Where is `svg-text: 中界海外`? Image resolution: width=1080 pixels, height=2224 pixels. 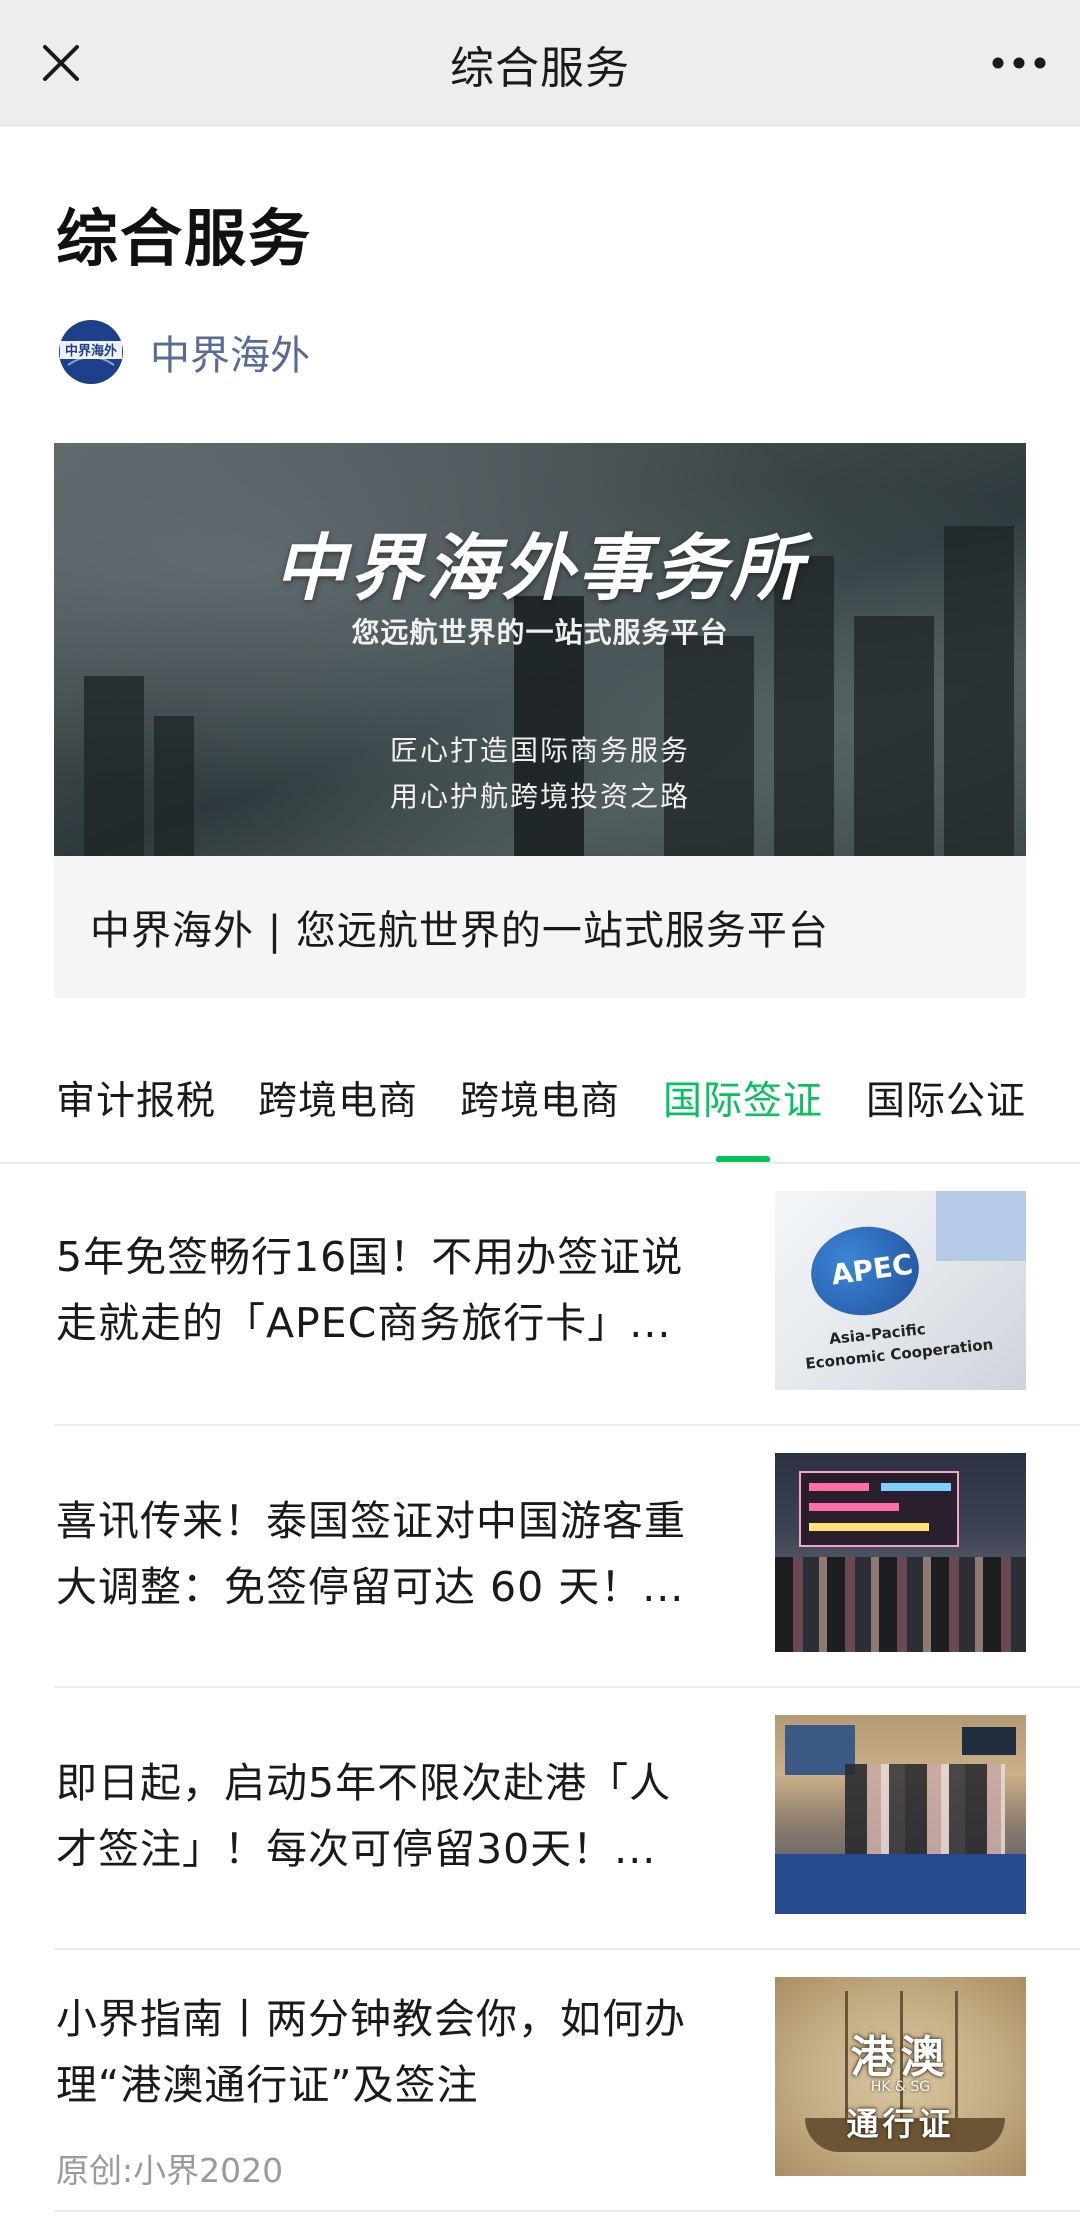 svg-text: 中界海外 is located at coordinates (91, 351).